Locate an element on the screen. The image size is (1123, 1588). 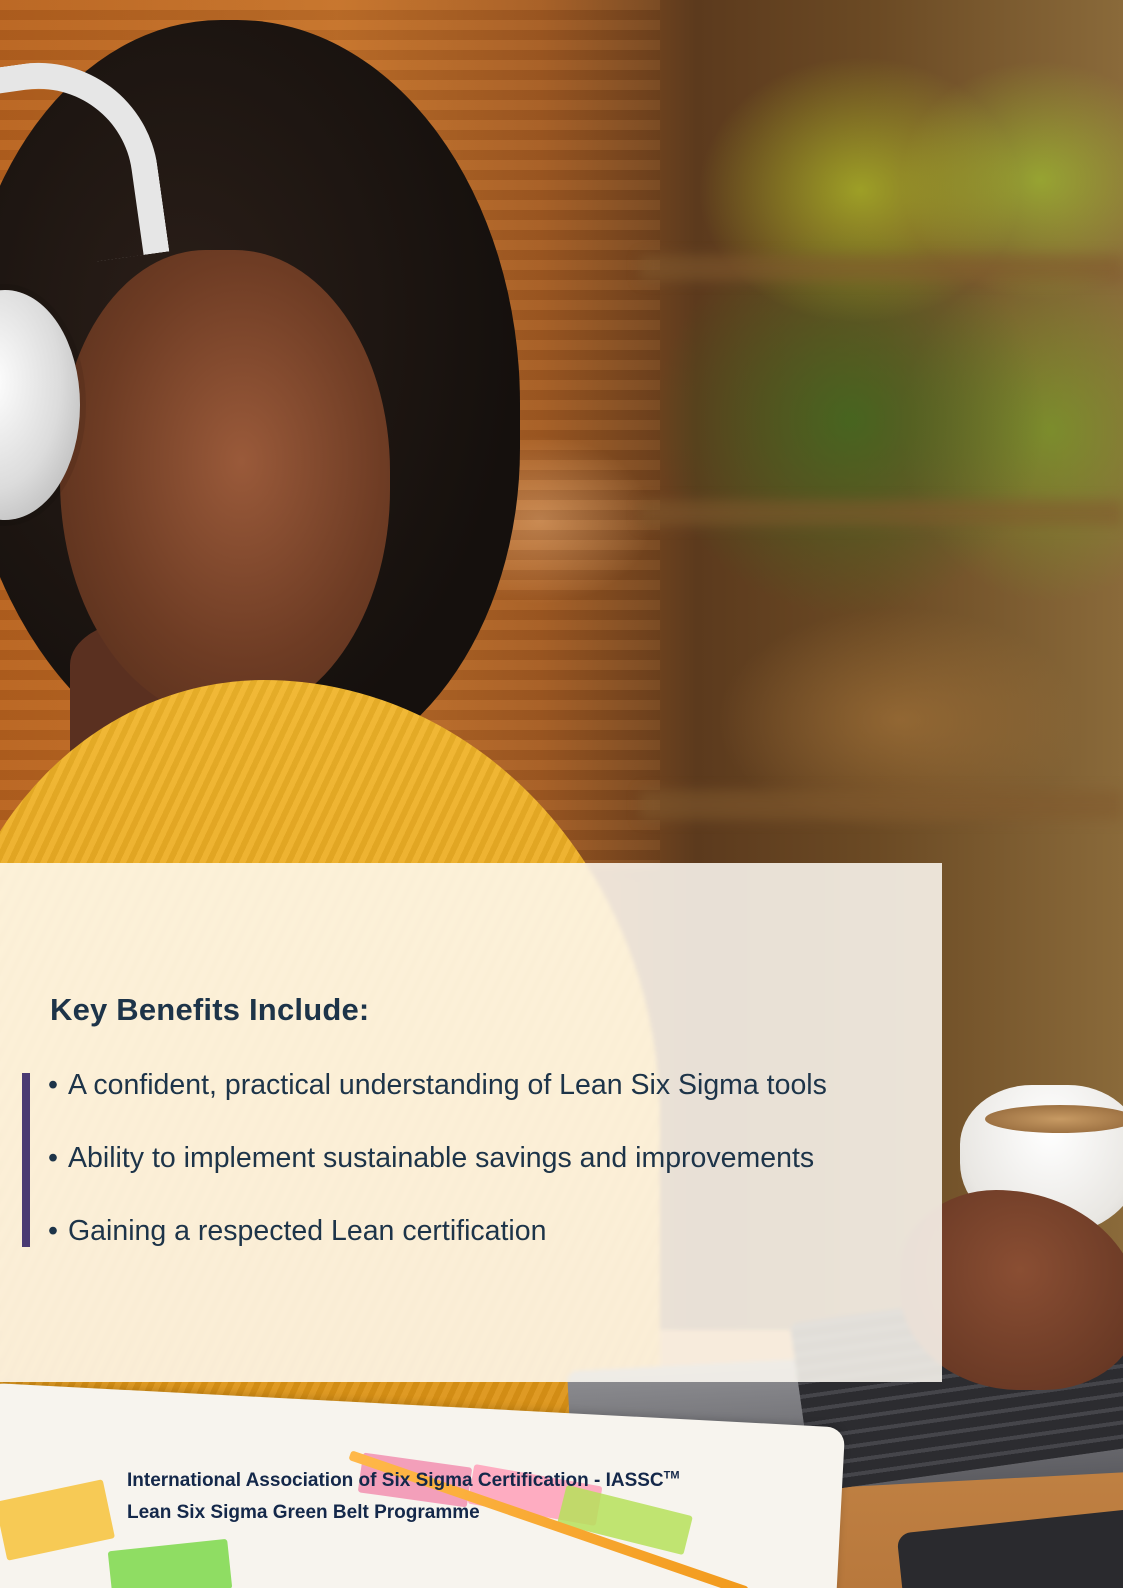
coffee is located at coordinates (1054, 1119).